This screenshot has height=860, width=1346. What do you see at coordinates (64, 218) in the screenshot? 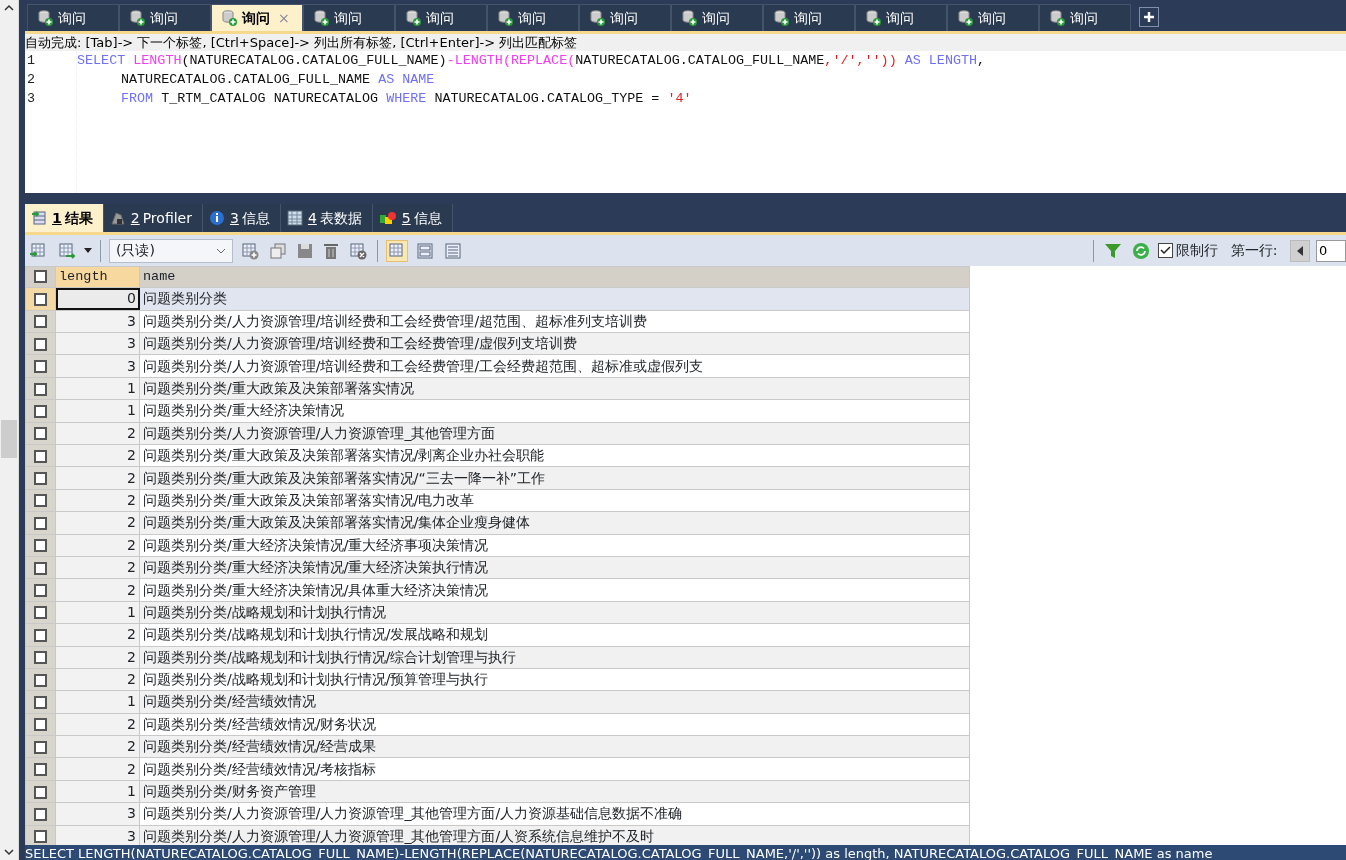
I see `result-tab: 1 结果` at bounding box center [64, 218].